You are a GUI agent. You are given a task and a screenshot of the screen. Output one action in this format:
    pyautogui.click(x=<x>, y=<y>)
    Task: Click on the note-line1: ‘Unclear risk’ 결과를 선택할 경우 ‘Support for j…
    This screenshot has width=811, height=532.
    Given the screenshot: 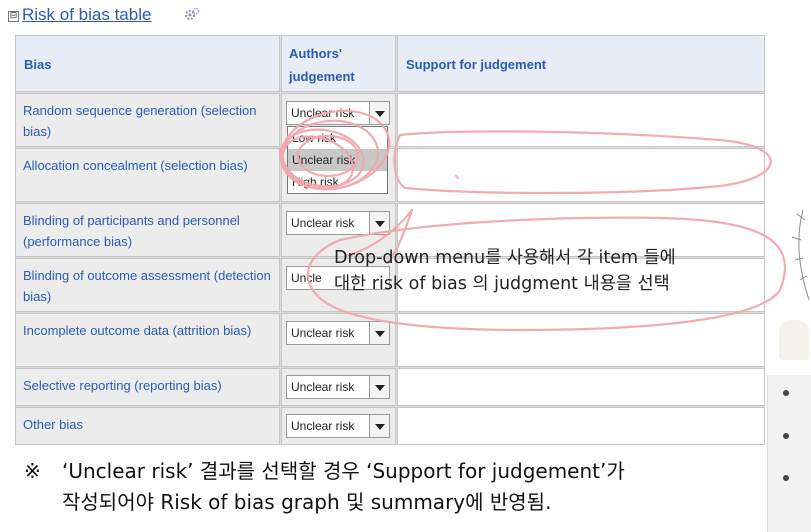 What is the action you would take?
    pyautogui.click(x=343, y=471)
    